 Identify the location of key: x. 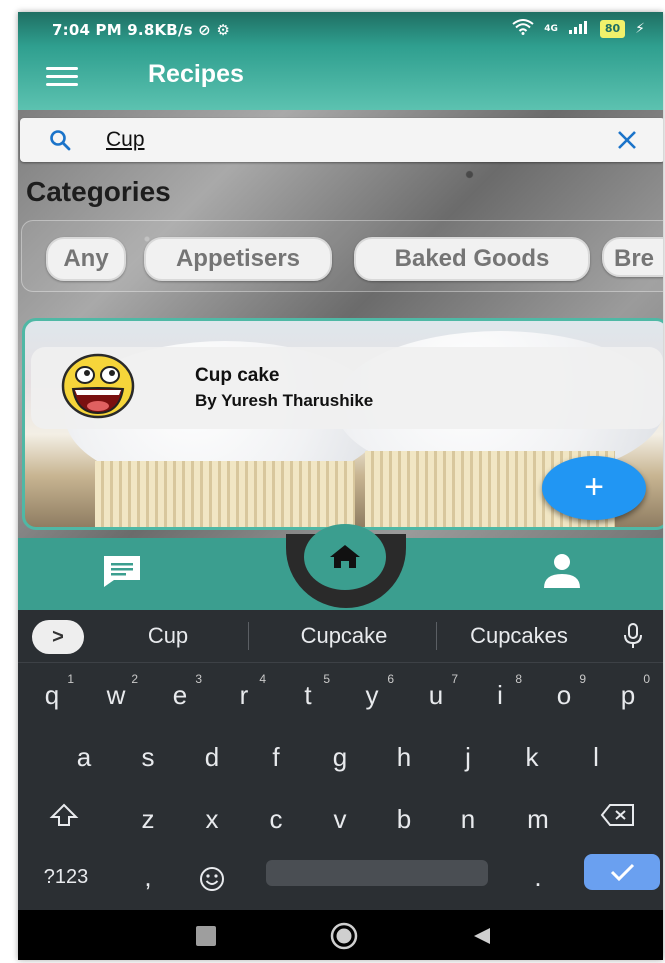
(212, 819).